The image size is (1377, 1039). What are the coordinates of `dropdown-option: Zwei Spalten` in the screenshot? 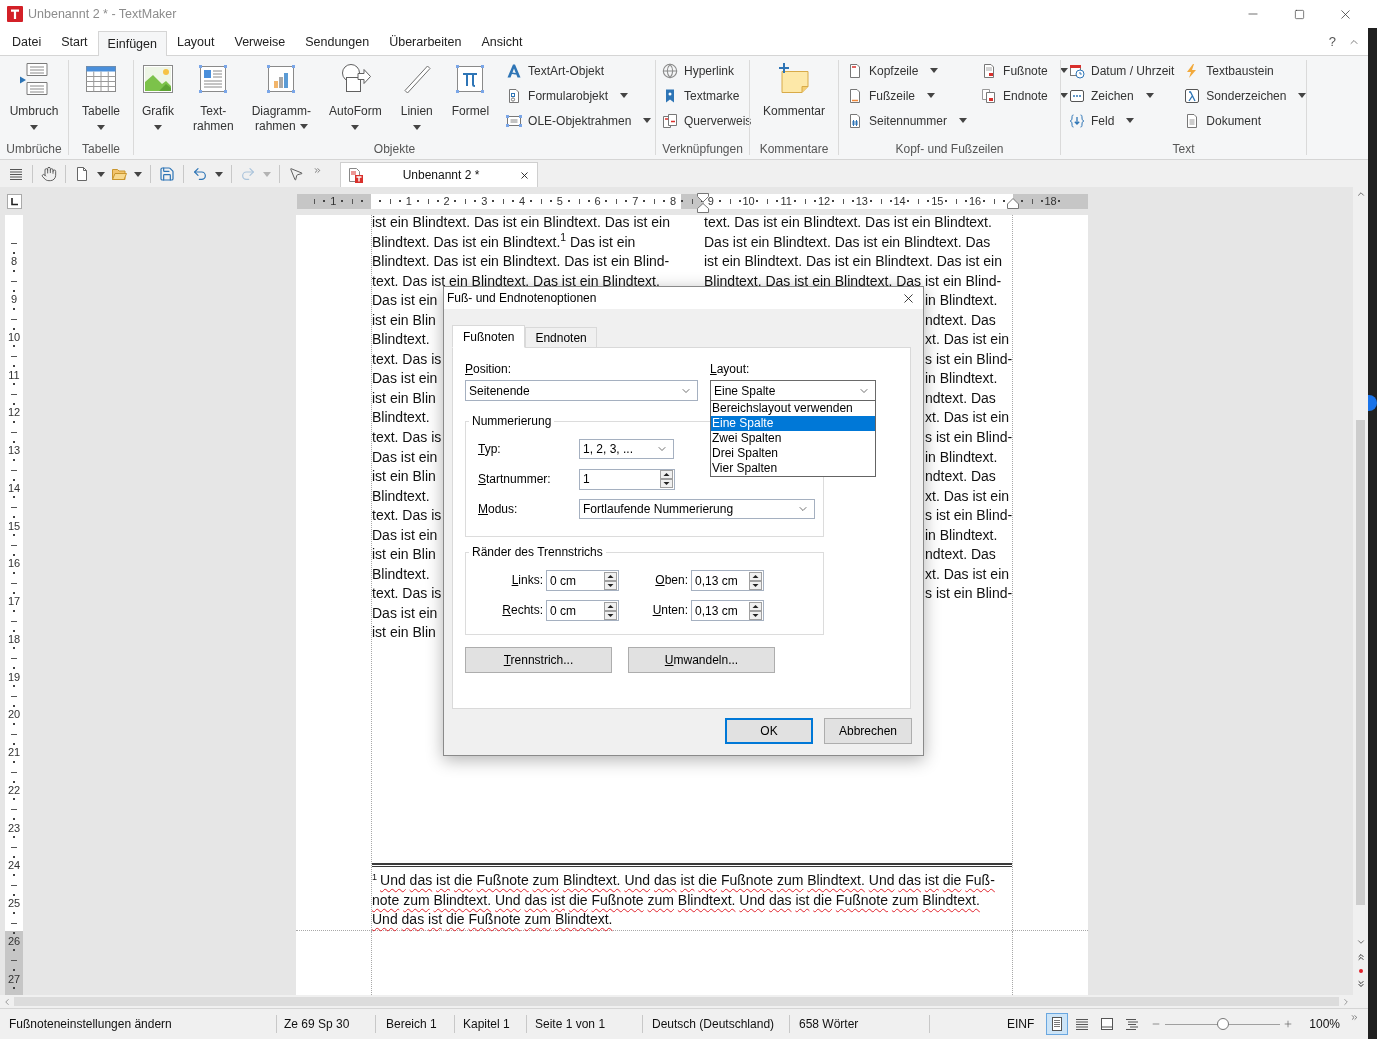 It's located at (793, 438).